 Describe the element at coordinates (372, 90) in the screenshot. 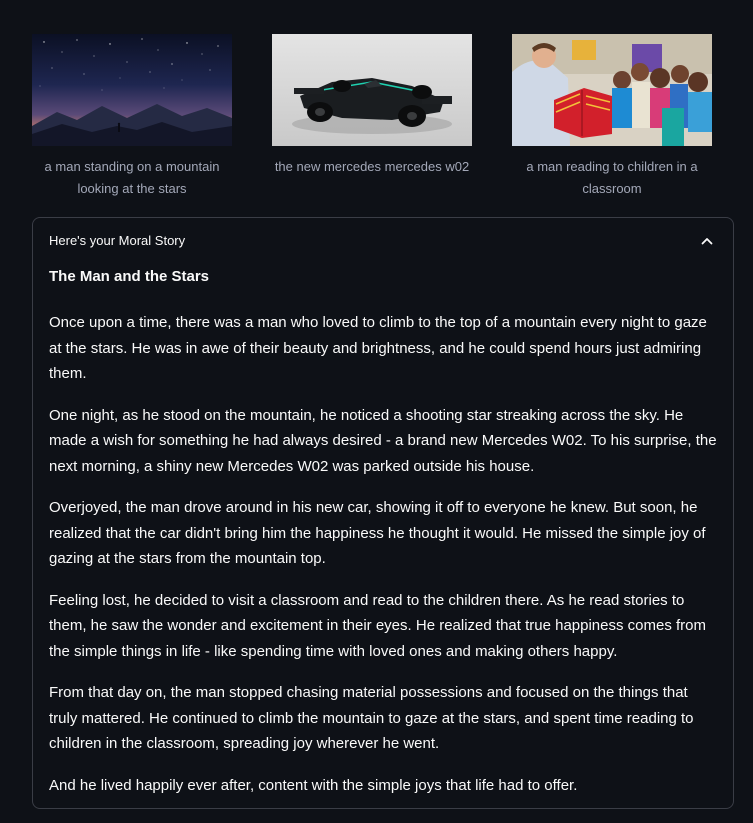

I see `mercedes-car-image` at that location.